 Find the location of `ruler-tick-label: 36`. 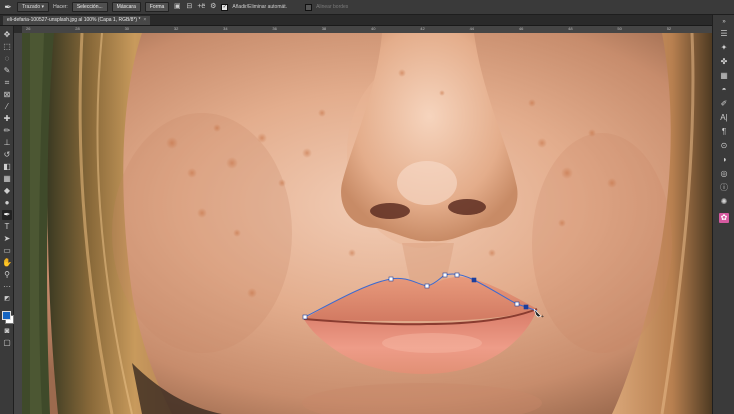

ruler-tick-label: 36 is located at coordinates (274, 28).